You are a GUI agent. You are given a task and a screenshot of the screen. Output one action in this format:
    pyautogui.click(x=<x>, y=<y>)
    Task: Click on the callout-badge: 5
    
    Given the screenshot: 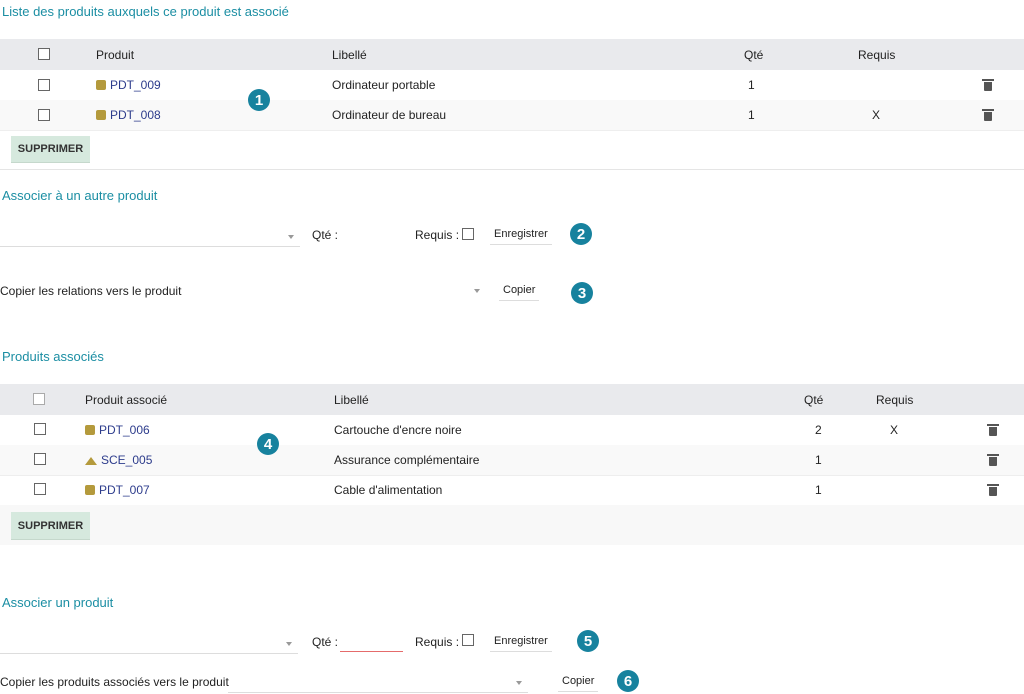 What is the action you would take?
    pyautogui.click(x=588, y=641)
    